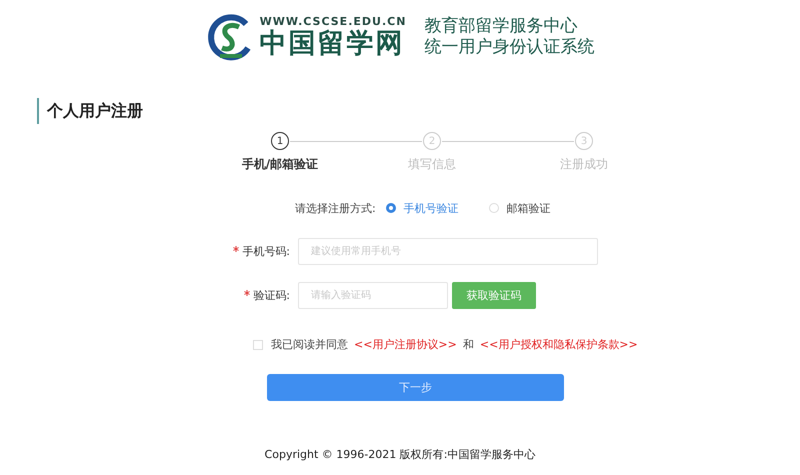 The height and width of the screenshot is (475, 800). I want to click on conjunction-text: 和, so click(468, 344).